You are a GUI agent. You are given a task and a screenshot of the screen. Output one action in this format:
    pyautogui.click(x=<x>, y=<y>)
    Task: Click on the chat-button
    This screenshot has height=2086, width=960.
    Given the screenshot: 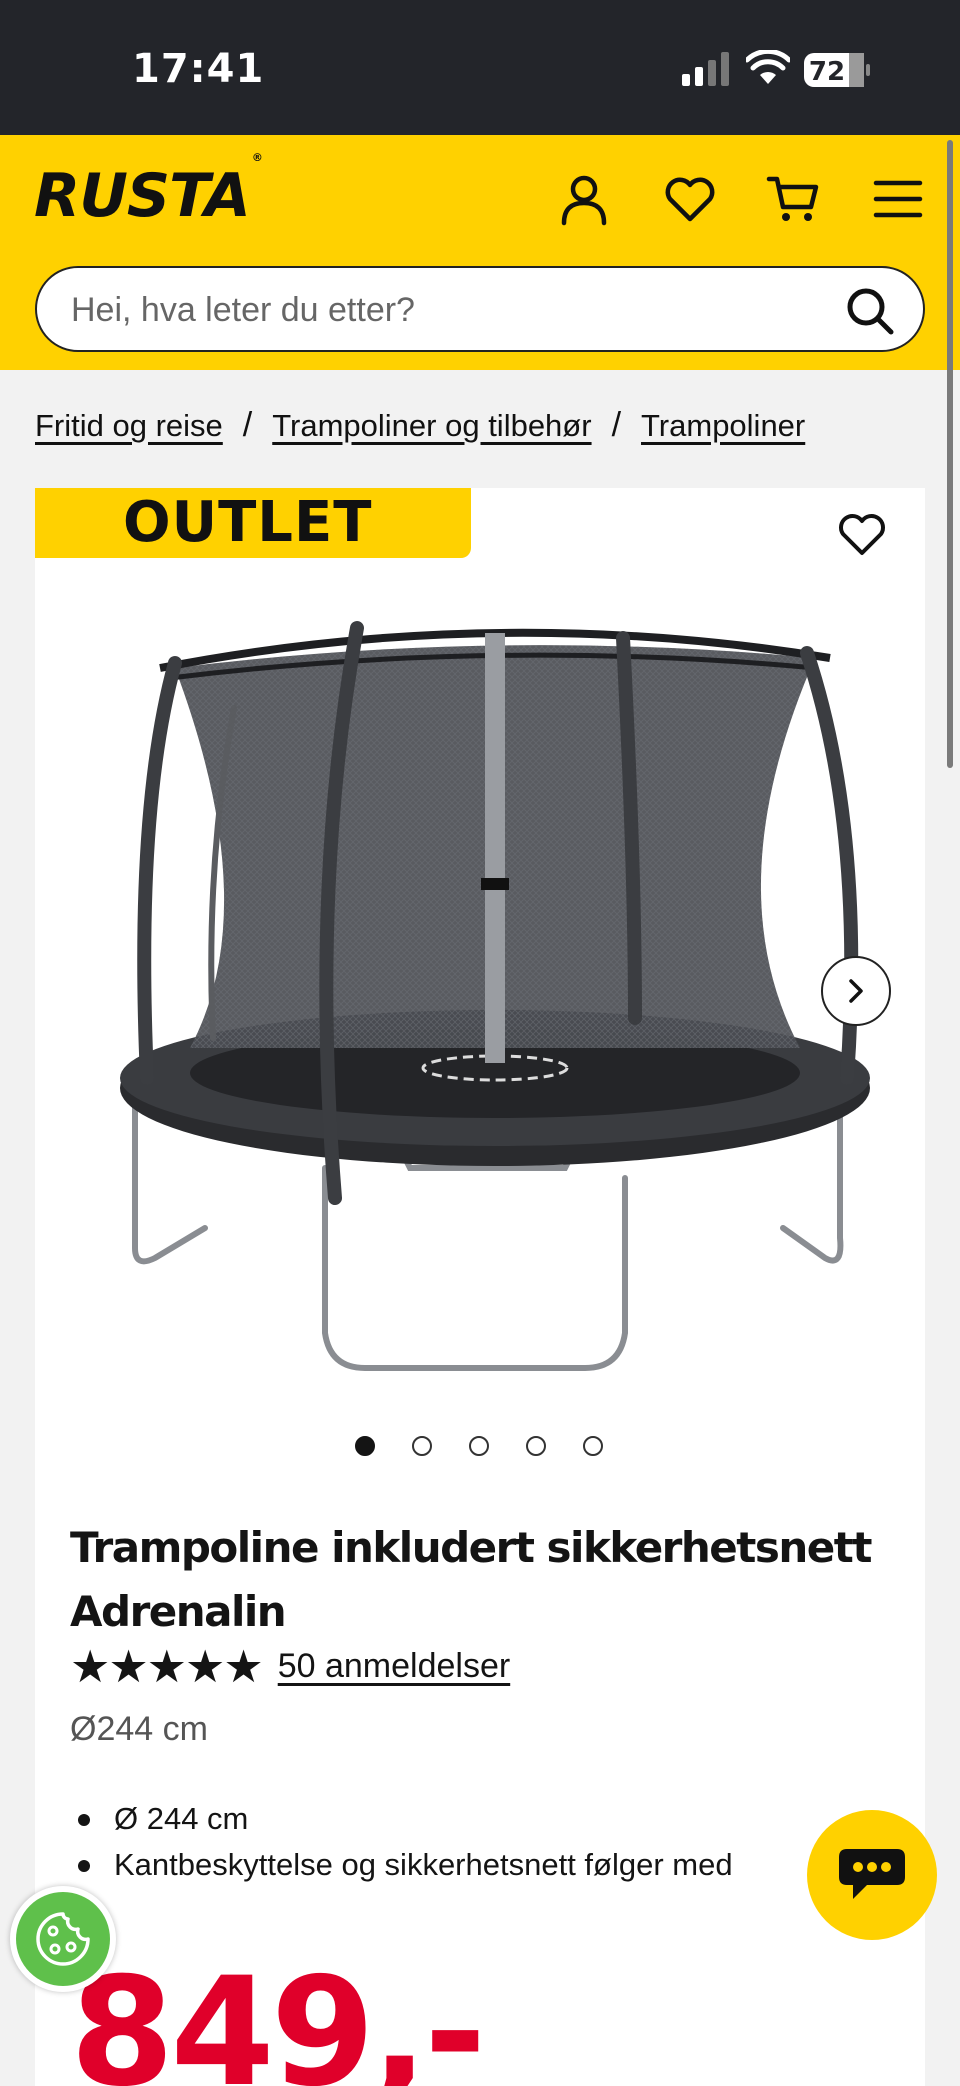 What is the action you would take?
    pyautogui.click(x=872, y=1875)
    